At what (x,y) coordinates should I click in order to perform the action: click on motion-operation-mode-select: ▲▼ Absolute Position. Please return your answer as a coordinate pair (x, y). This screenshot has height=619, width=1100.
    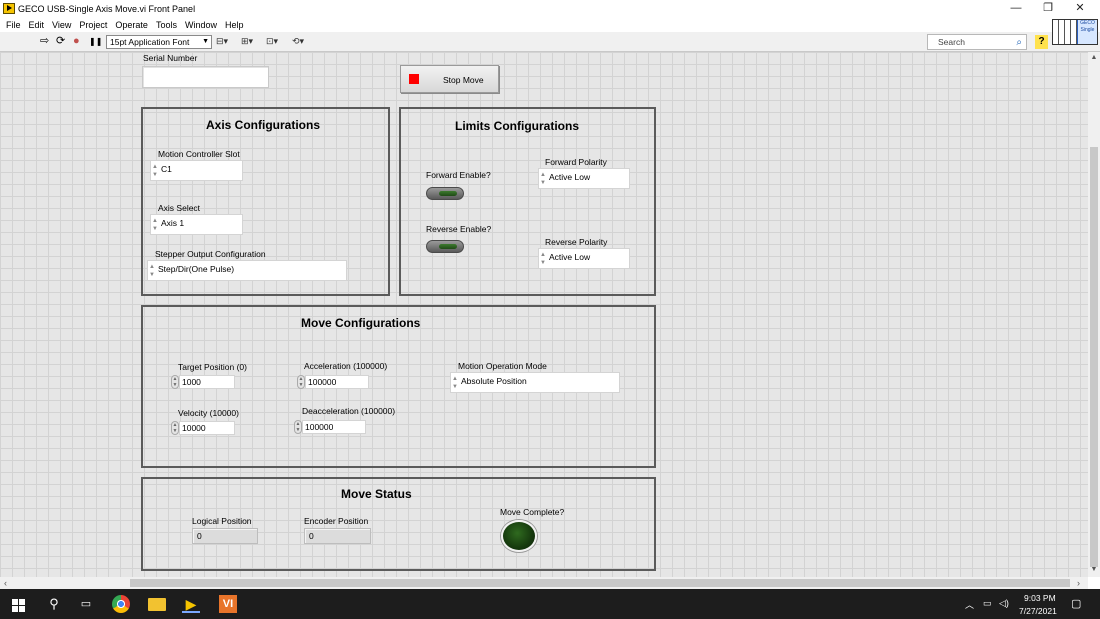
    Looking at the image, I should click on (535, 382).